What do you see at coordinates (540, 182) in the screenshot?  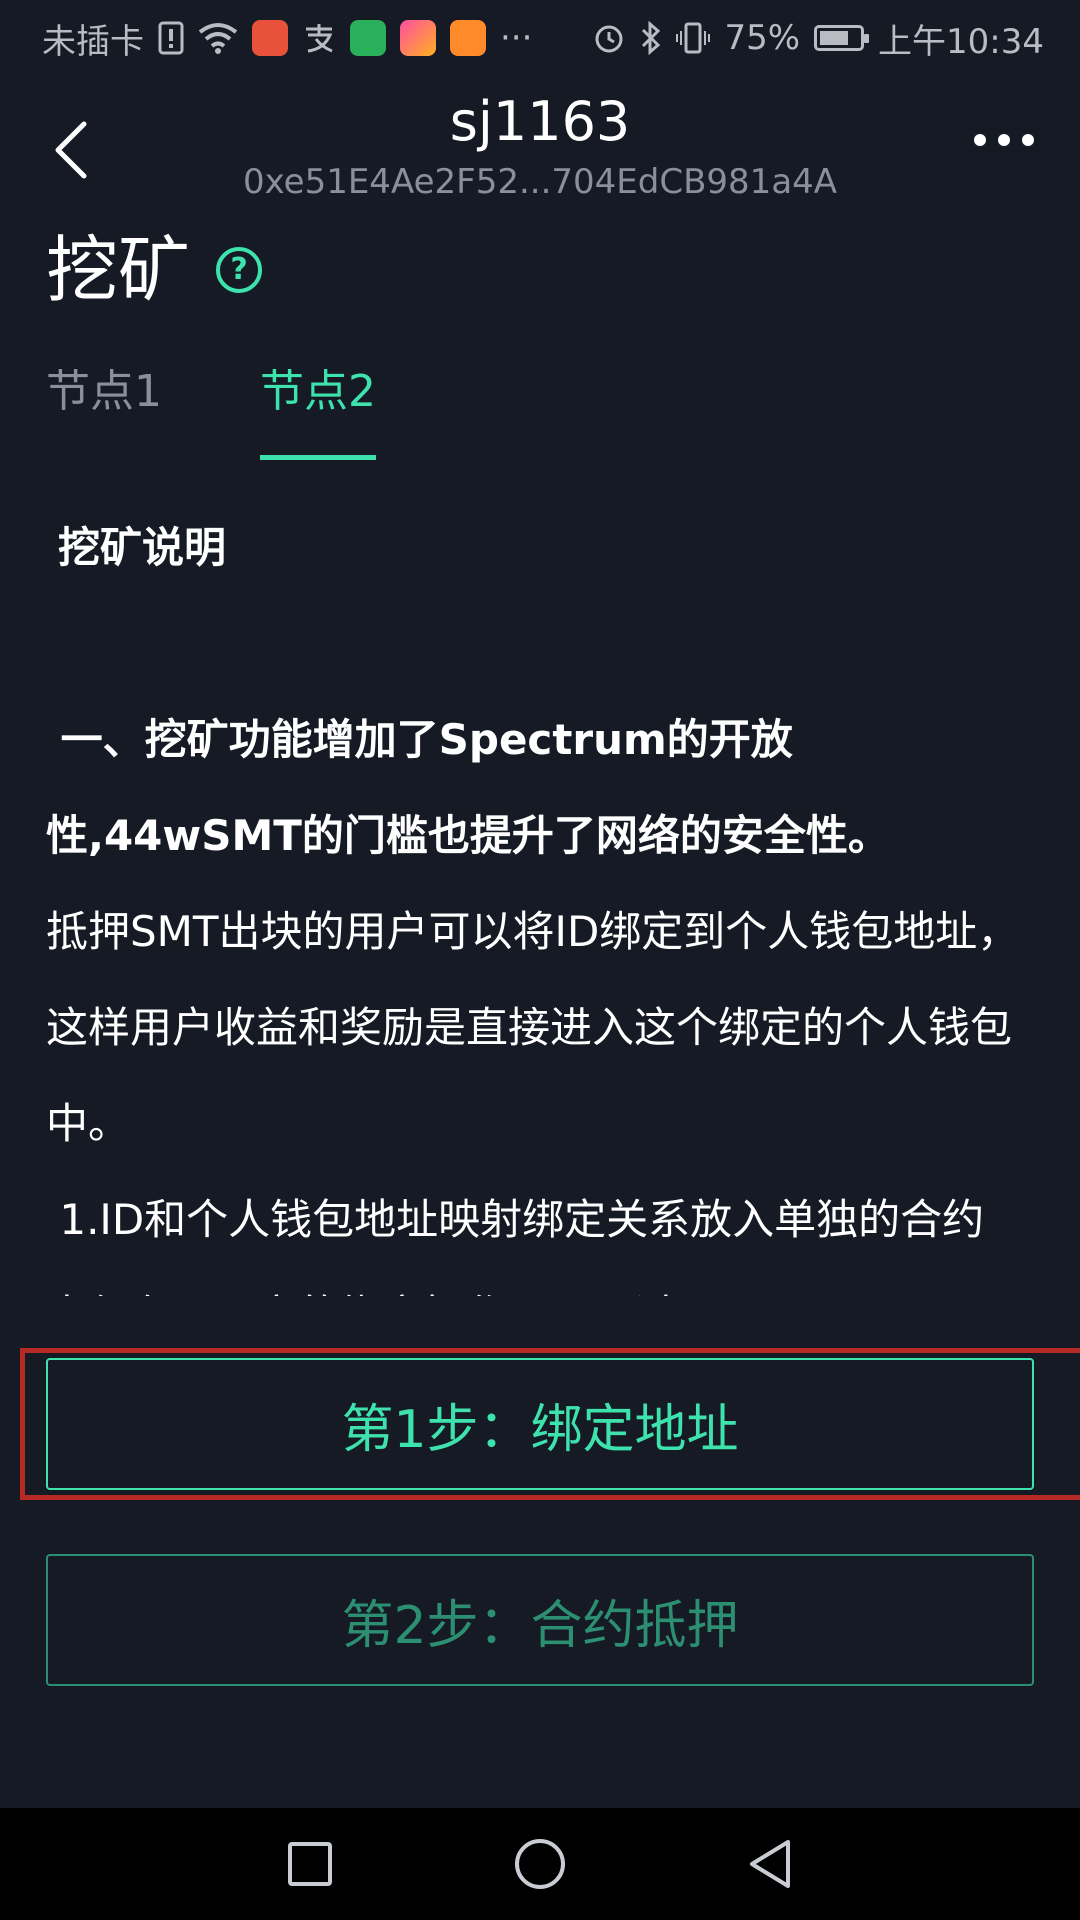 I see `wallet-address: 0xe51E4Ae2F52...704EdCB981a4A` at bounding box center [540, 182].